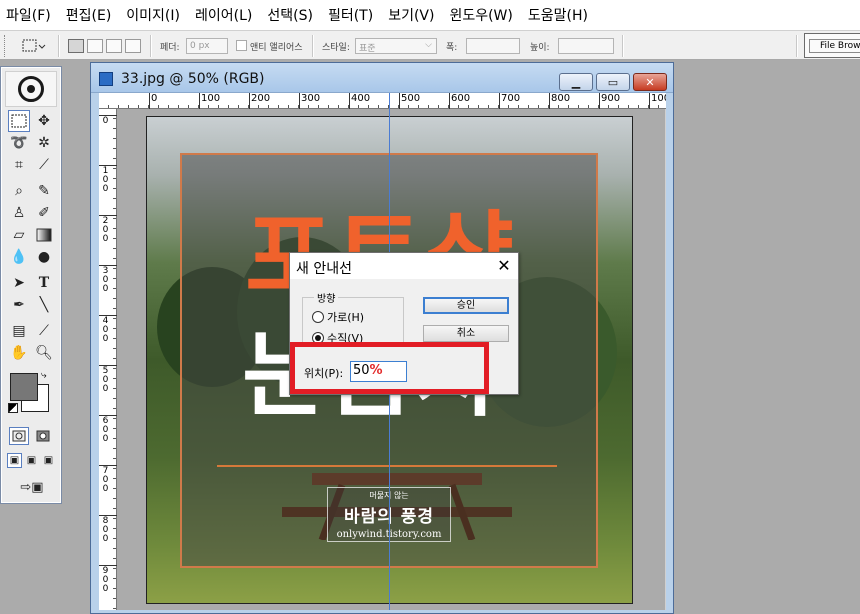  I want to click on clone-stamp-tool-icon: ♙, so click(19, 213).